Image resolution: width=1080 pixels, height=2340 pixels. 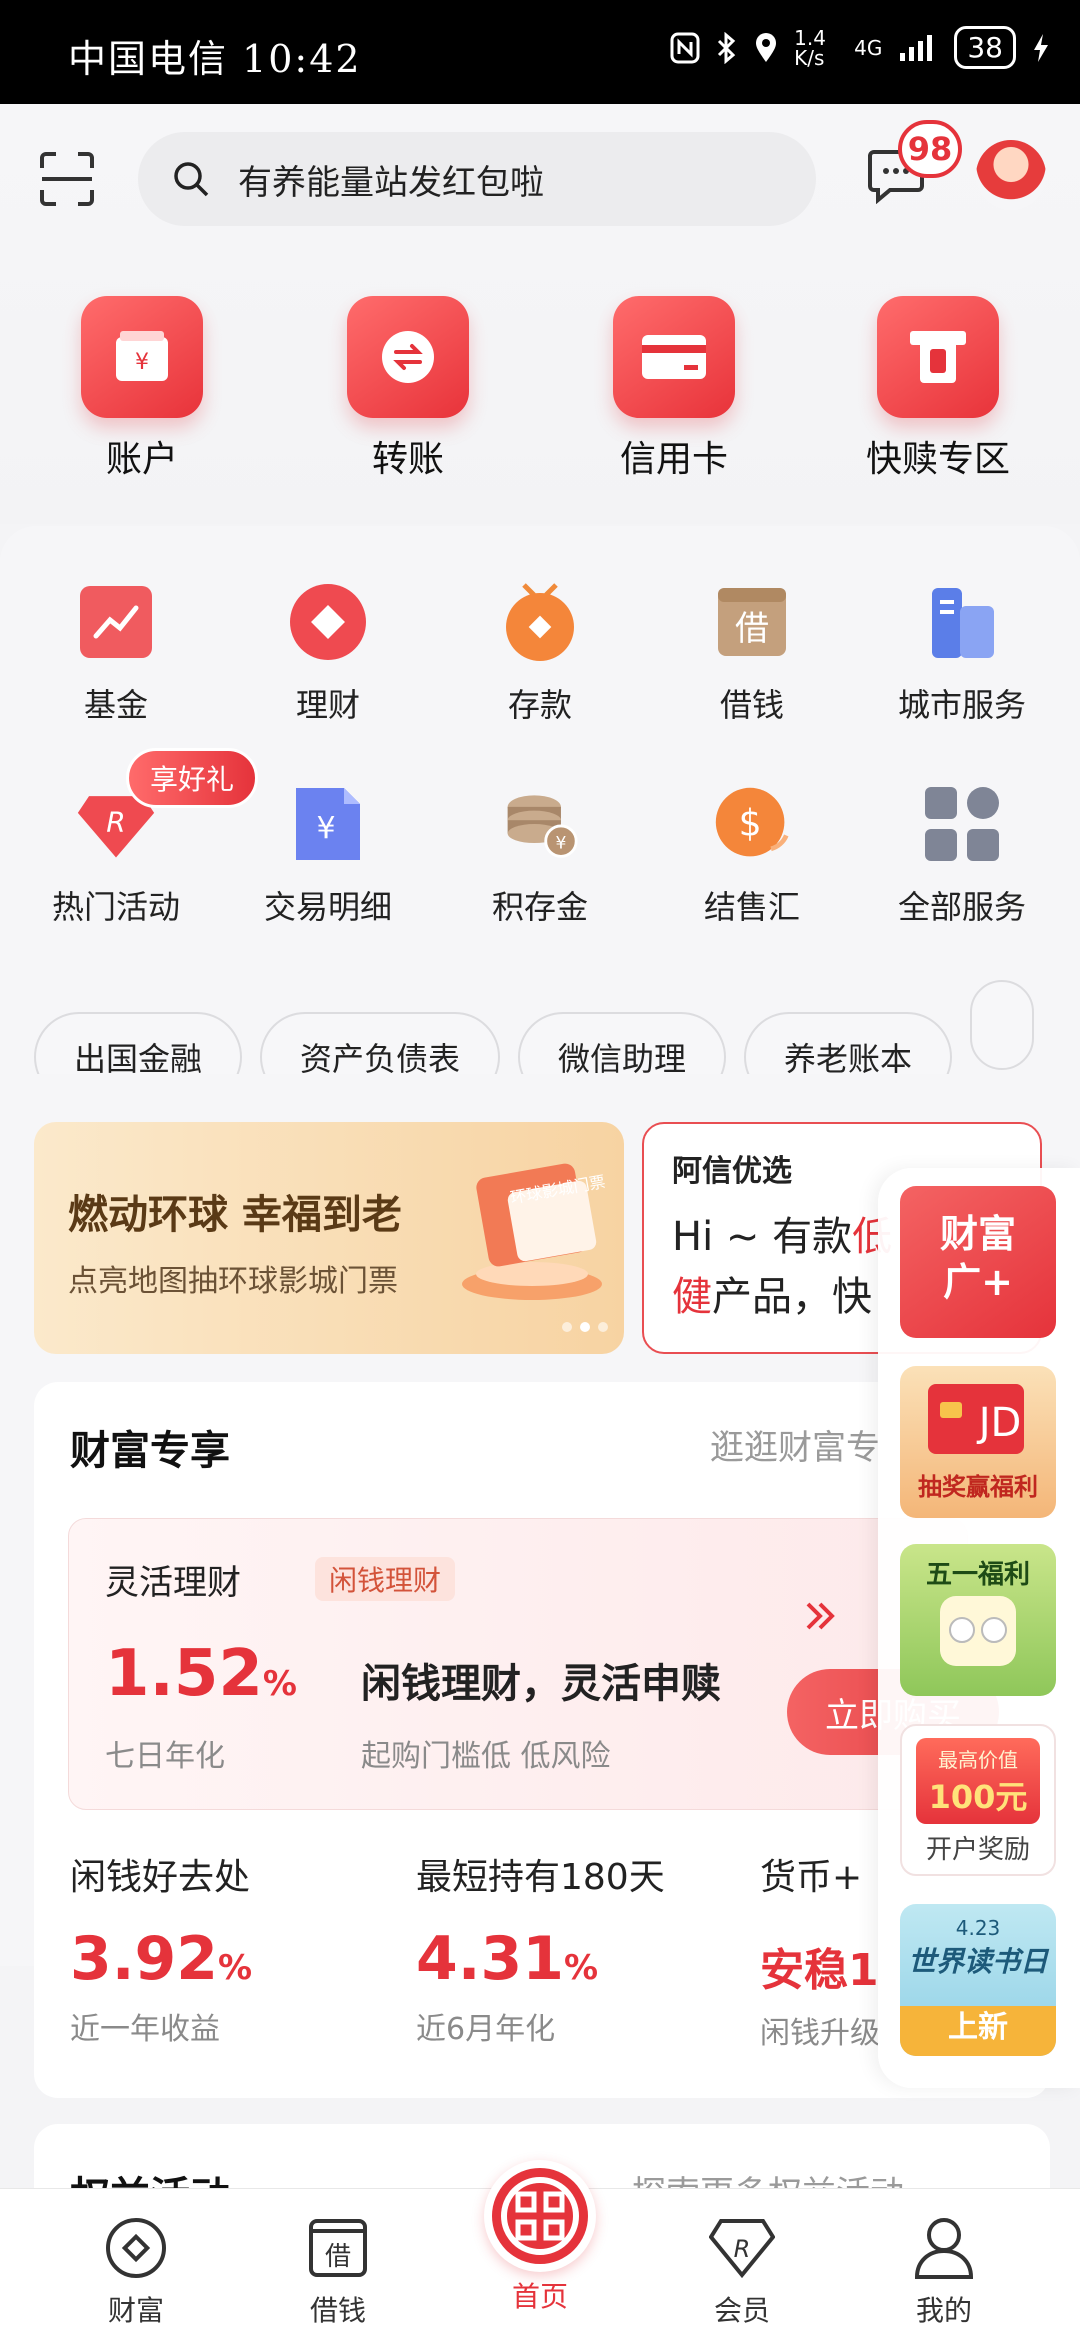 I want to click on tab-profile: 我的, so click(x=944, y=2271).